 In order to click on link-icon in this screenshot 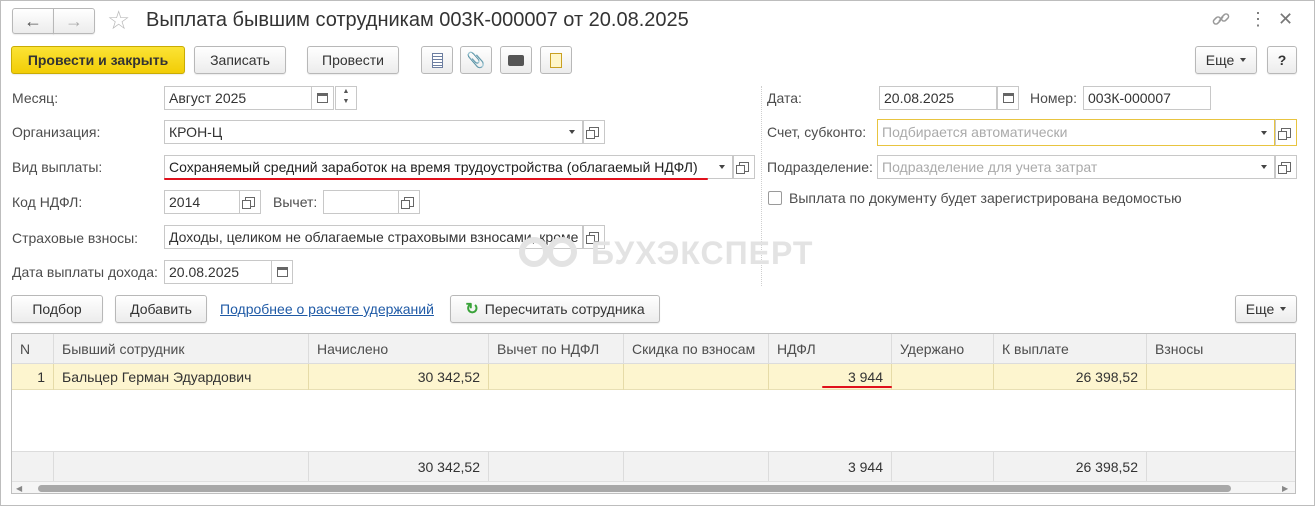, I will do `click(1221, 19)`.